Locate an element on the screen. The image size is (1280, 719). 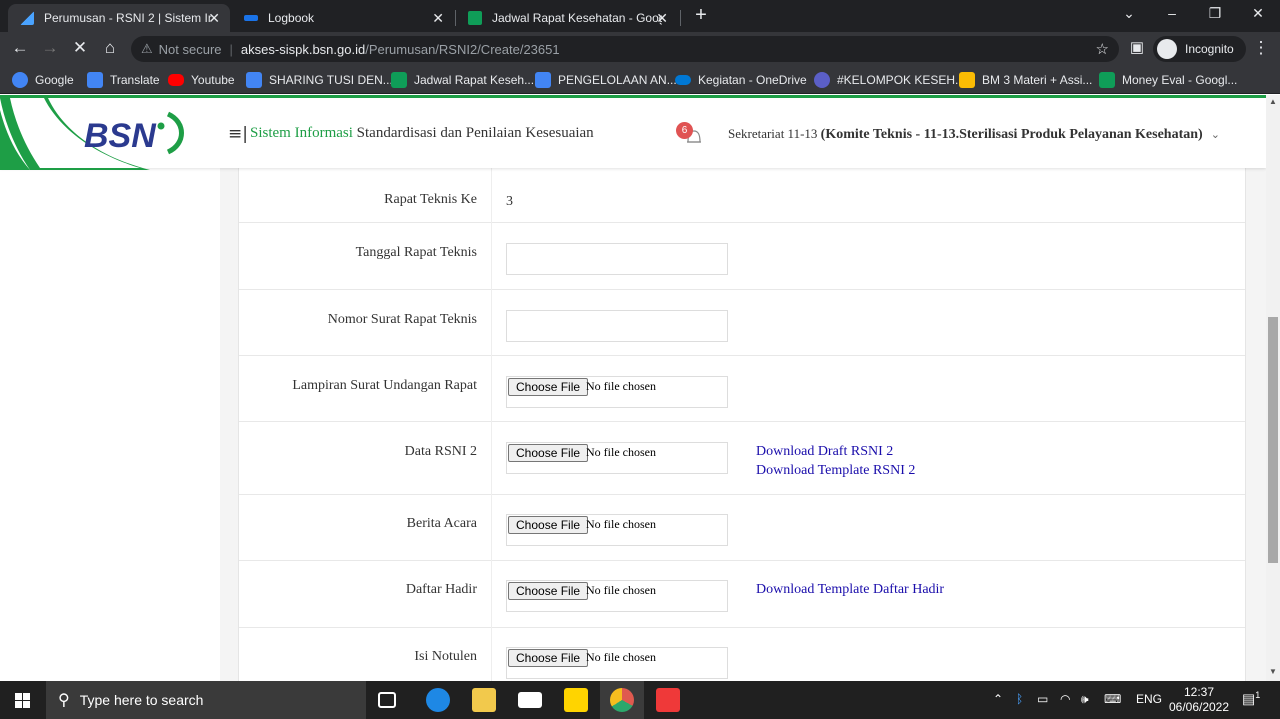
side-panel-icon: ▣ is located at coordinates (1137, 47).